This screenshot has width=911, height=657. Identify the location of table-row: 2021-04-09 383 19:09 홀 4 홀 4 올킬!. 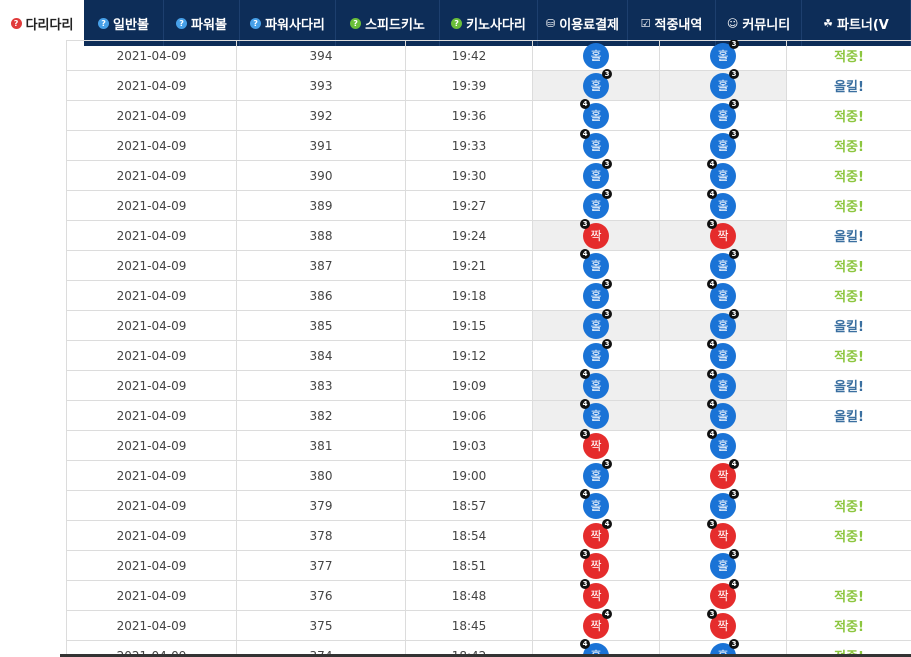
(488, 384).